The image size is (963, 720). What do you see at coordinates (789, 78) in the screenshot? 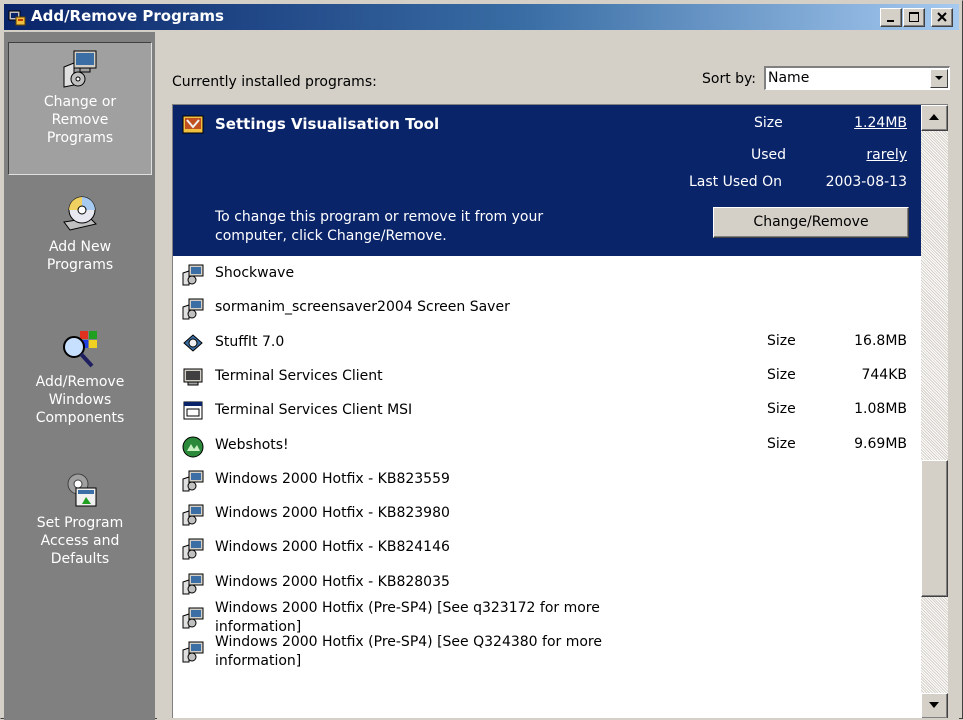
I see `sort-by-value: Name` at bounding box center [789, 78].